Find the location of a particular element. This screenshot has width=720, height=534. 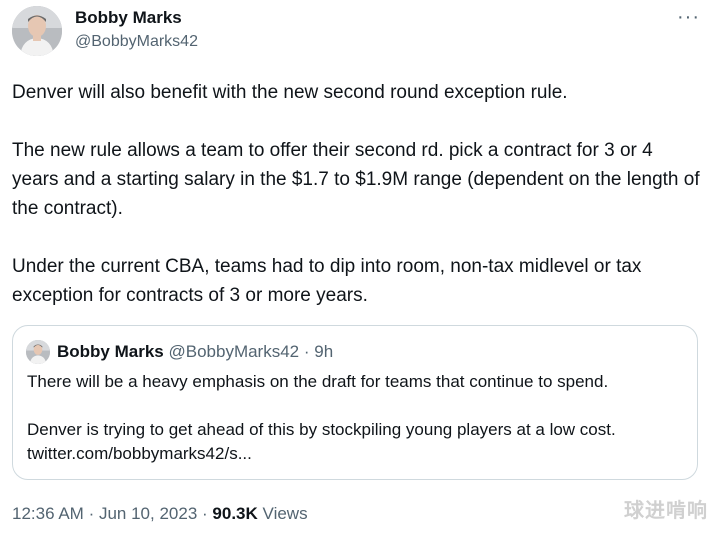

quoted-header: Bobby Marks @BobbyMarks42 · 9h is located at coordinates (195, 352).